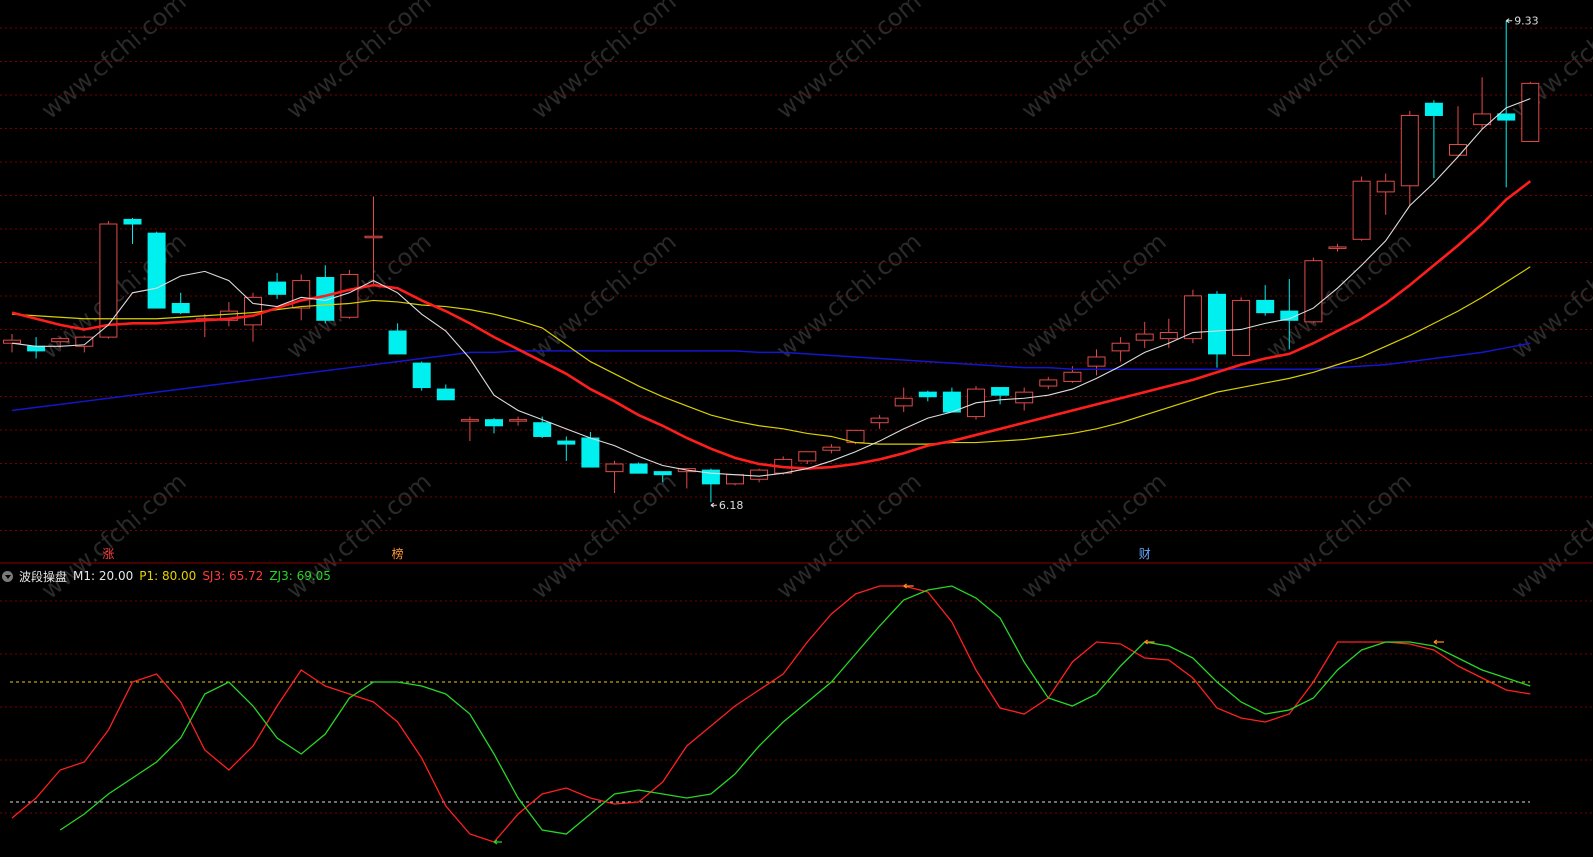 This screenshot has height=857, width=1593. What do you see at coordinates (497, 842) in the screenshot?
I see `buy-signal-icon` at bounding box center [497, 842].